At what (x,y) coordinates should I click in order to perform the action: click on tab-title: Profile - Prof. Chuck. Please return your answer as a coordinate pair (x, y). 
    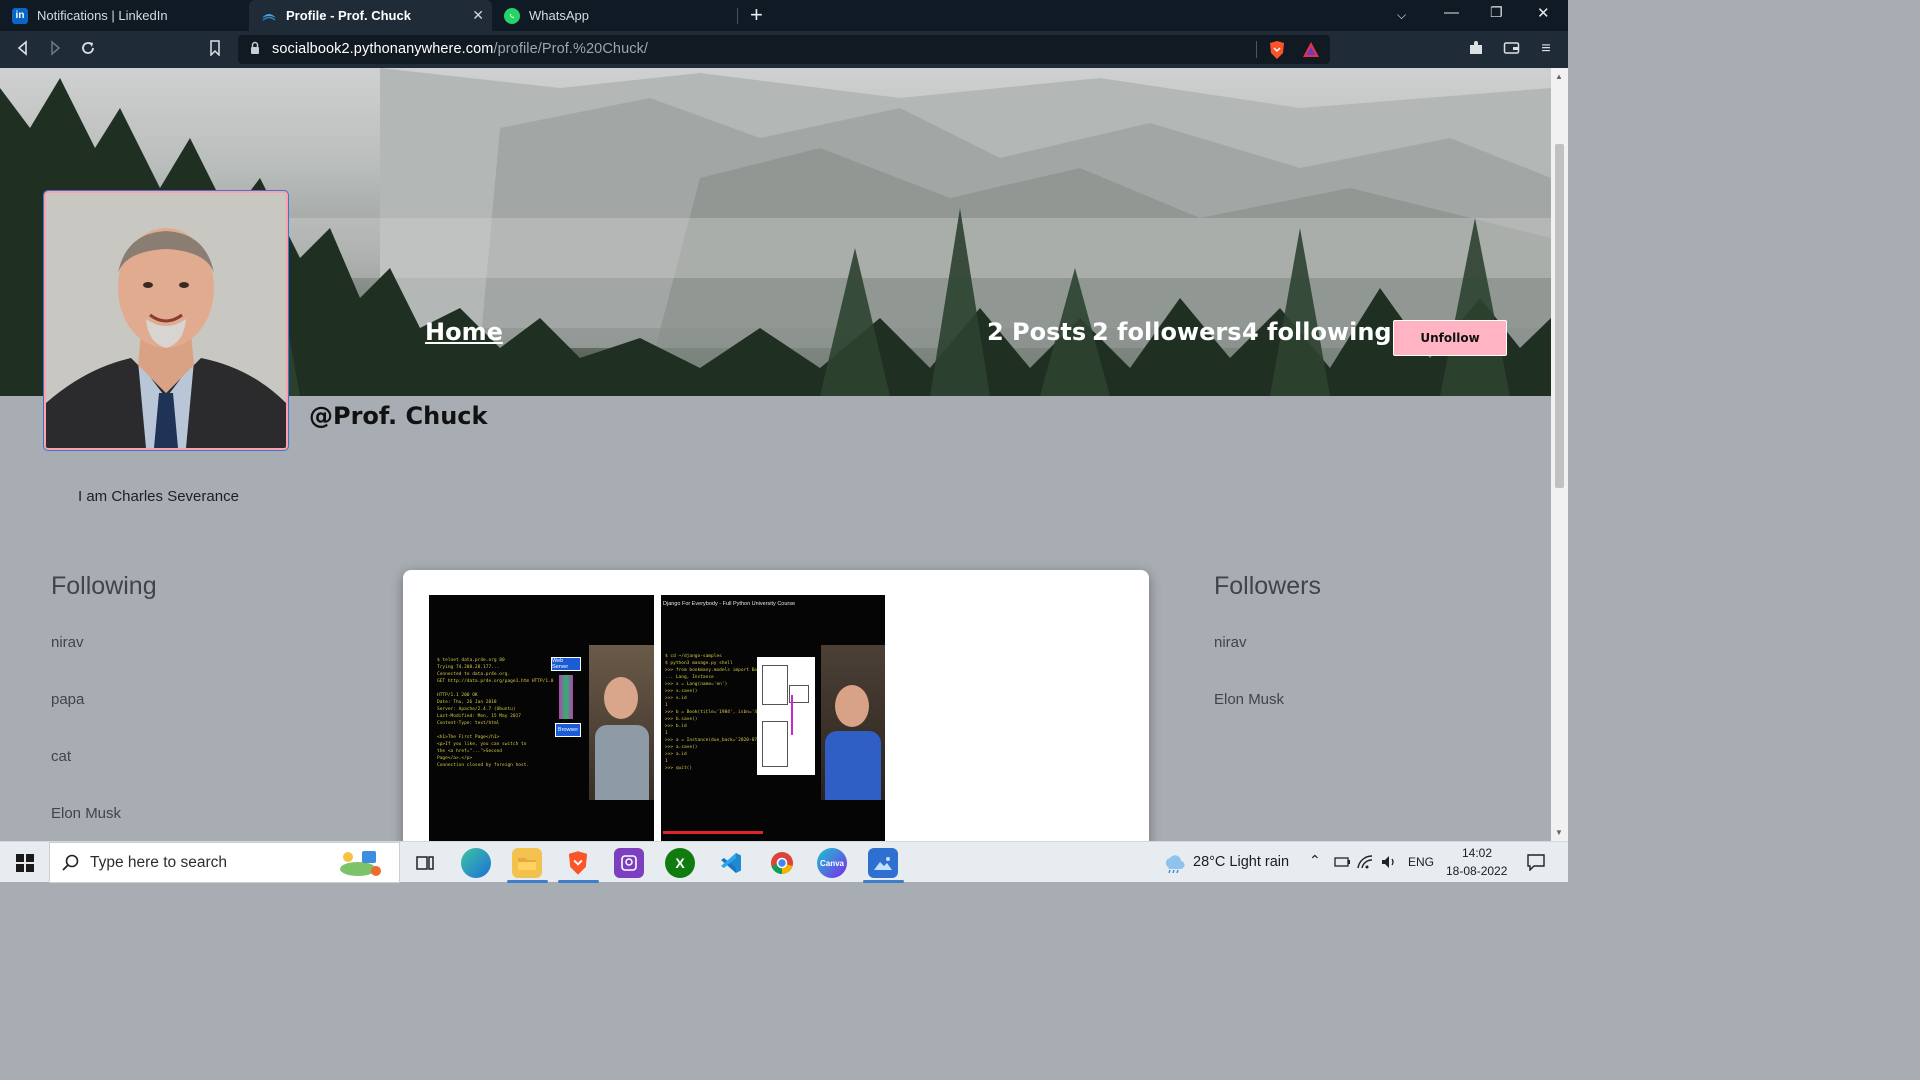
    Looking at the image, I should click on (348, 15).